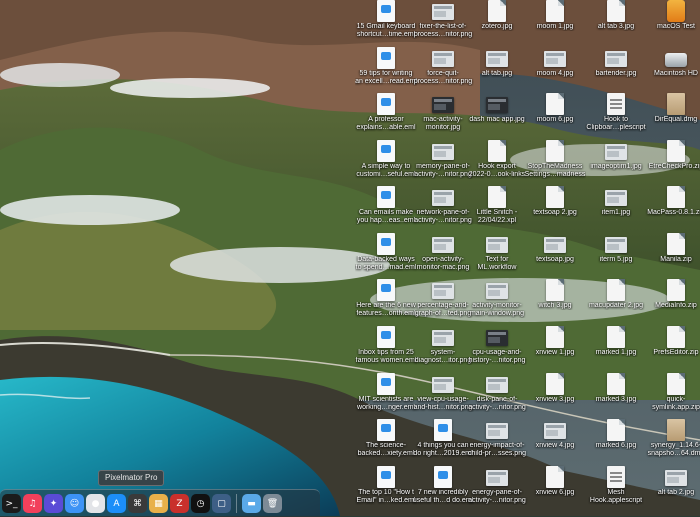 Image resolution: width=700 pixels, height=517 pixels. What do you see at coordinates (555, 257) in the screenshot?
I see `desktop-file-icon: textsoap.jpg` at bounding box center [555, 257].